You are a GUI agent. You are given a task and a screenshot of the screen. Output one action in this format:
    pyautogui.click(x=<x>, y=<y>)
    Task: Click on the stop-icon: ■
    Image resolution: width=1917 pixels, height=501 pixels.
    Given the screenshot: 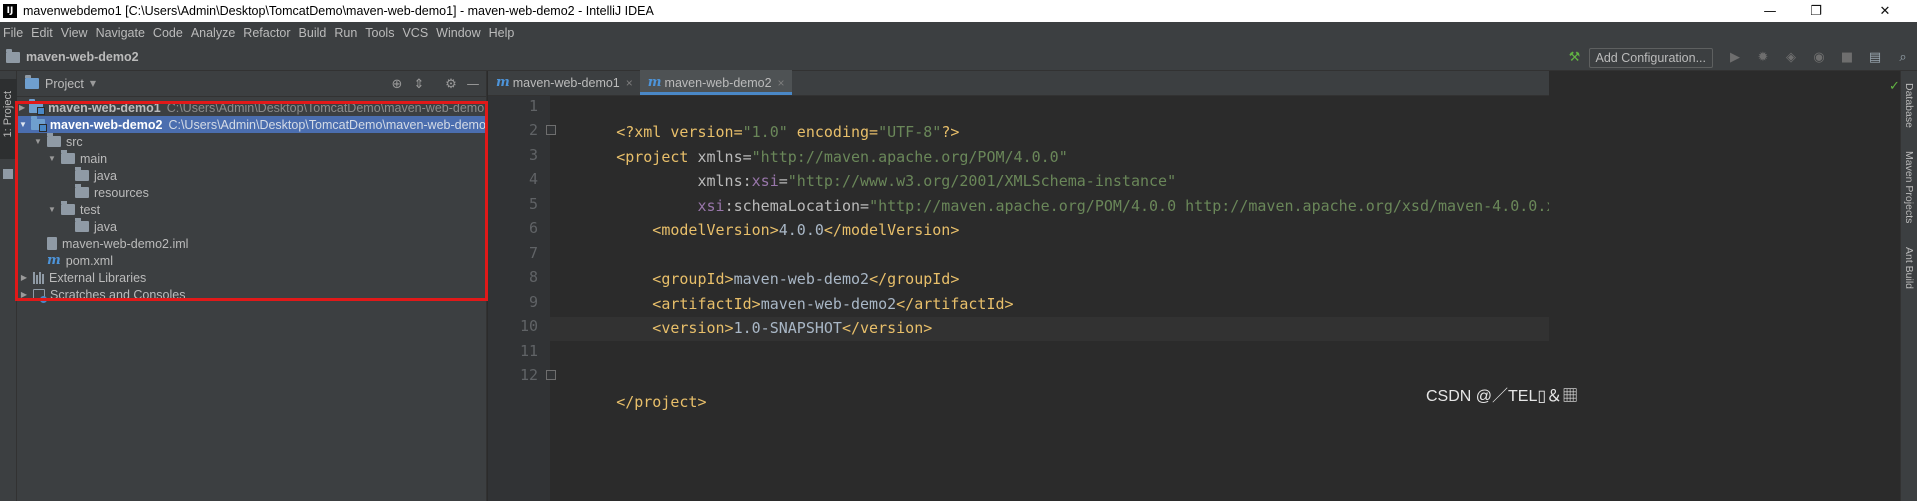 What is the action you would take?
    pyautogui.click(x=1847, y=58)
    